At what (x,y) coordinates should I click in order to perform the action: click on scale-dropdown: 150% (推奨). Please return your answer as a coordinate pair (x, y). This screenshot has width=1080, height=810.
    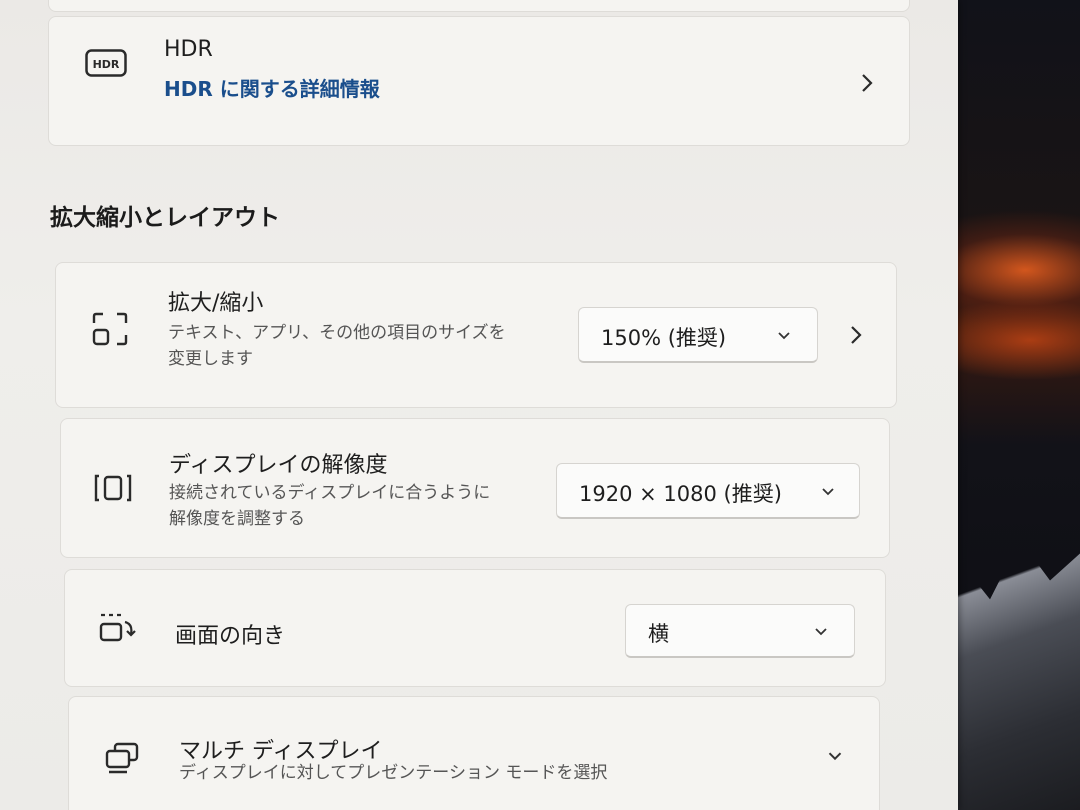
    Looking at the image, I should click on (698, 335).